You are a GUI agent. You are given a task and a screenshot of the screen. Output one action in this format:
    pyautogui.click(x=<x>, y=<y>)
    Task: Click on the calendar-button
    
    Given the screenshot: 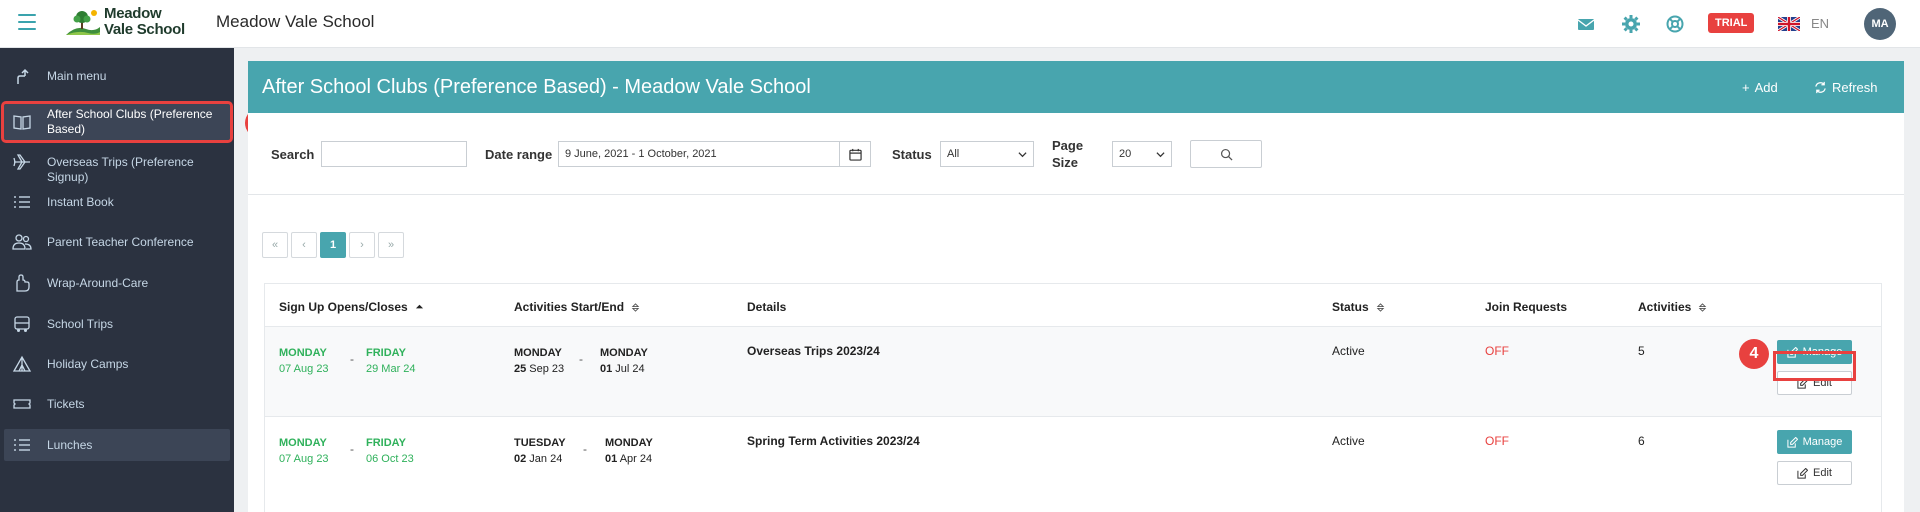 What is the action you would take?
    pyautogui.click(x=855, y=154)
    